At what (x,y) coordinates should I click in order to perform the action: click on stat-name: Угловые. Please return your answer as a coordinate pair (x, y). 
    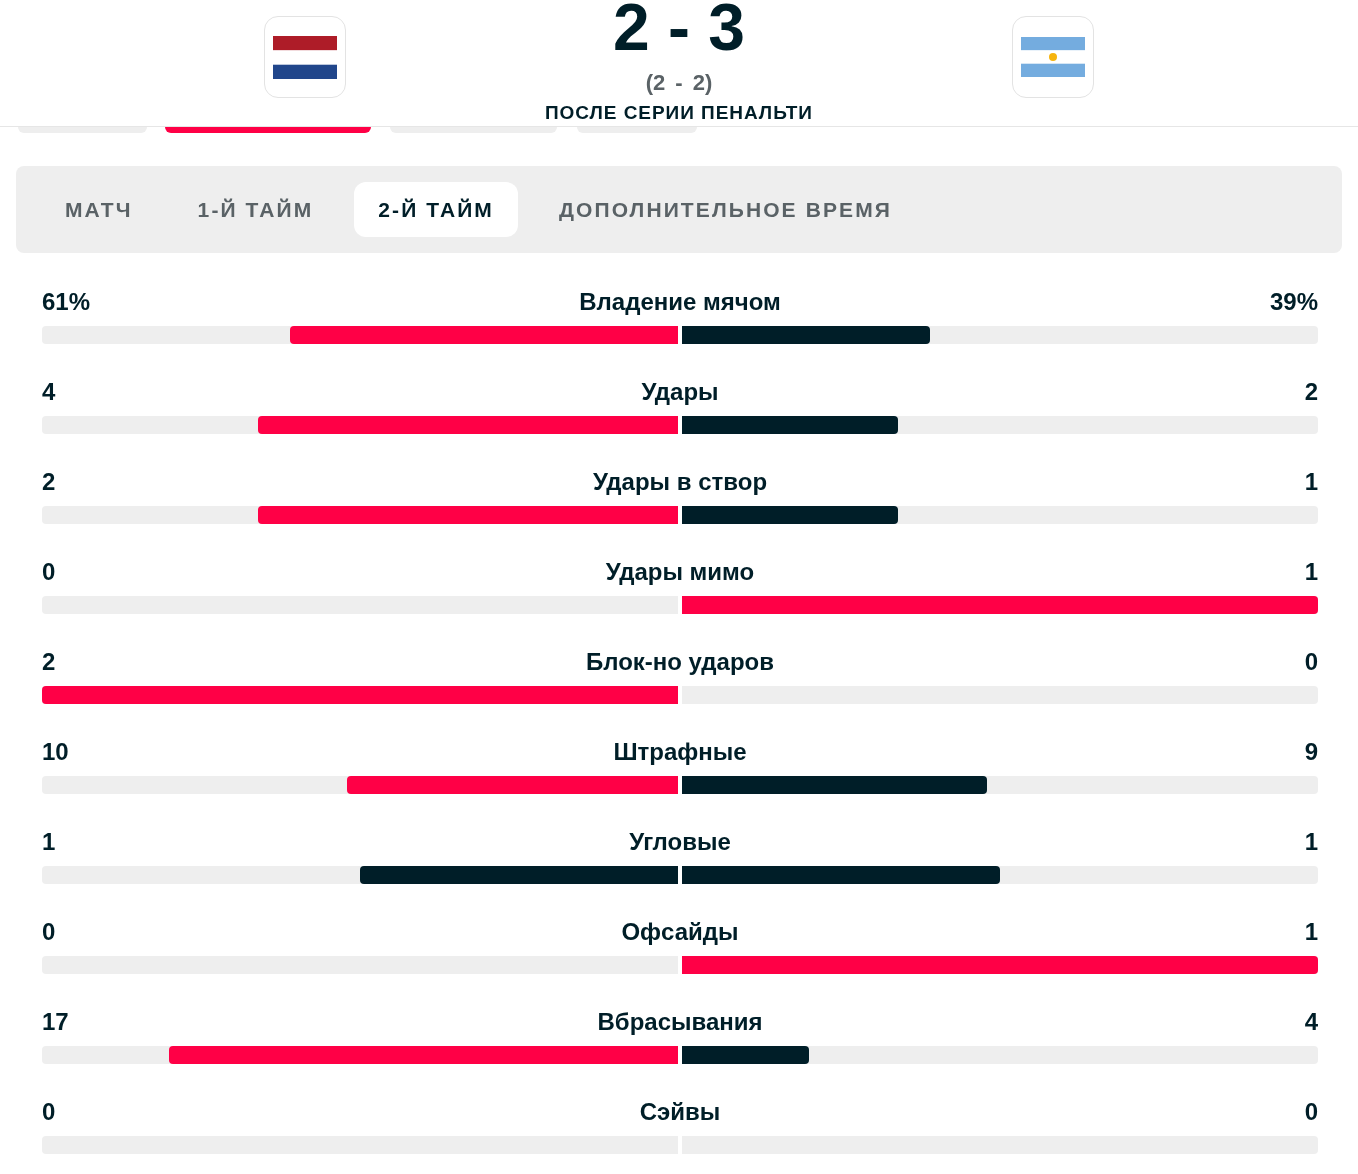
    Looking at the image, I should click on (680, 842).